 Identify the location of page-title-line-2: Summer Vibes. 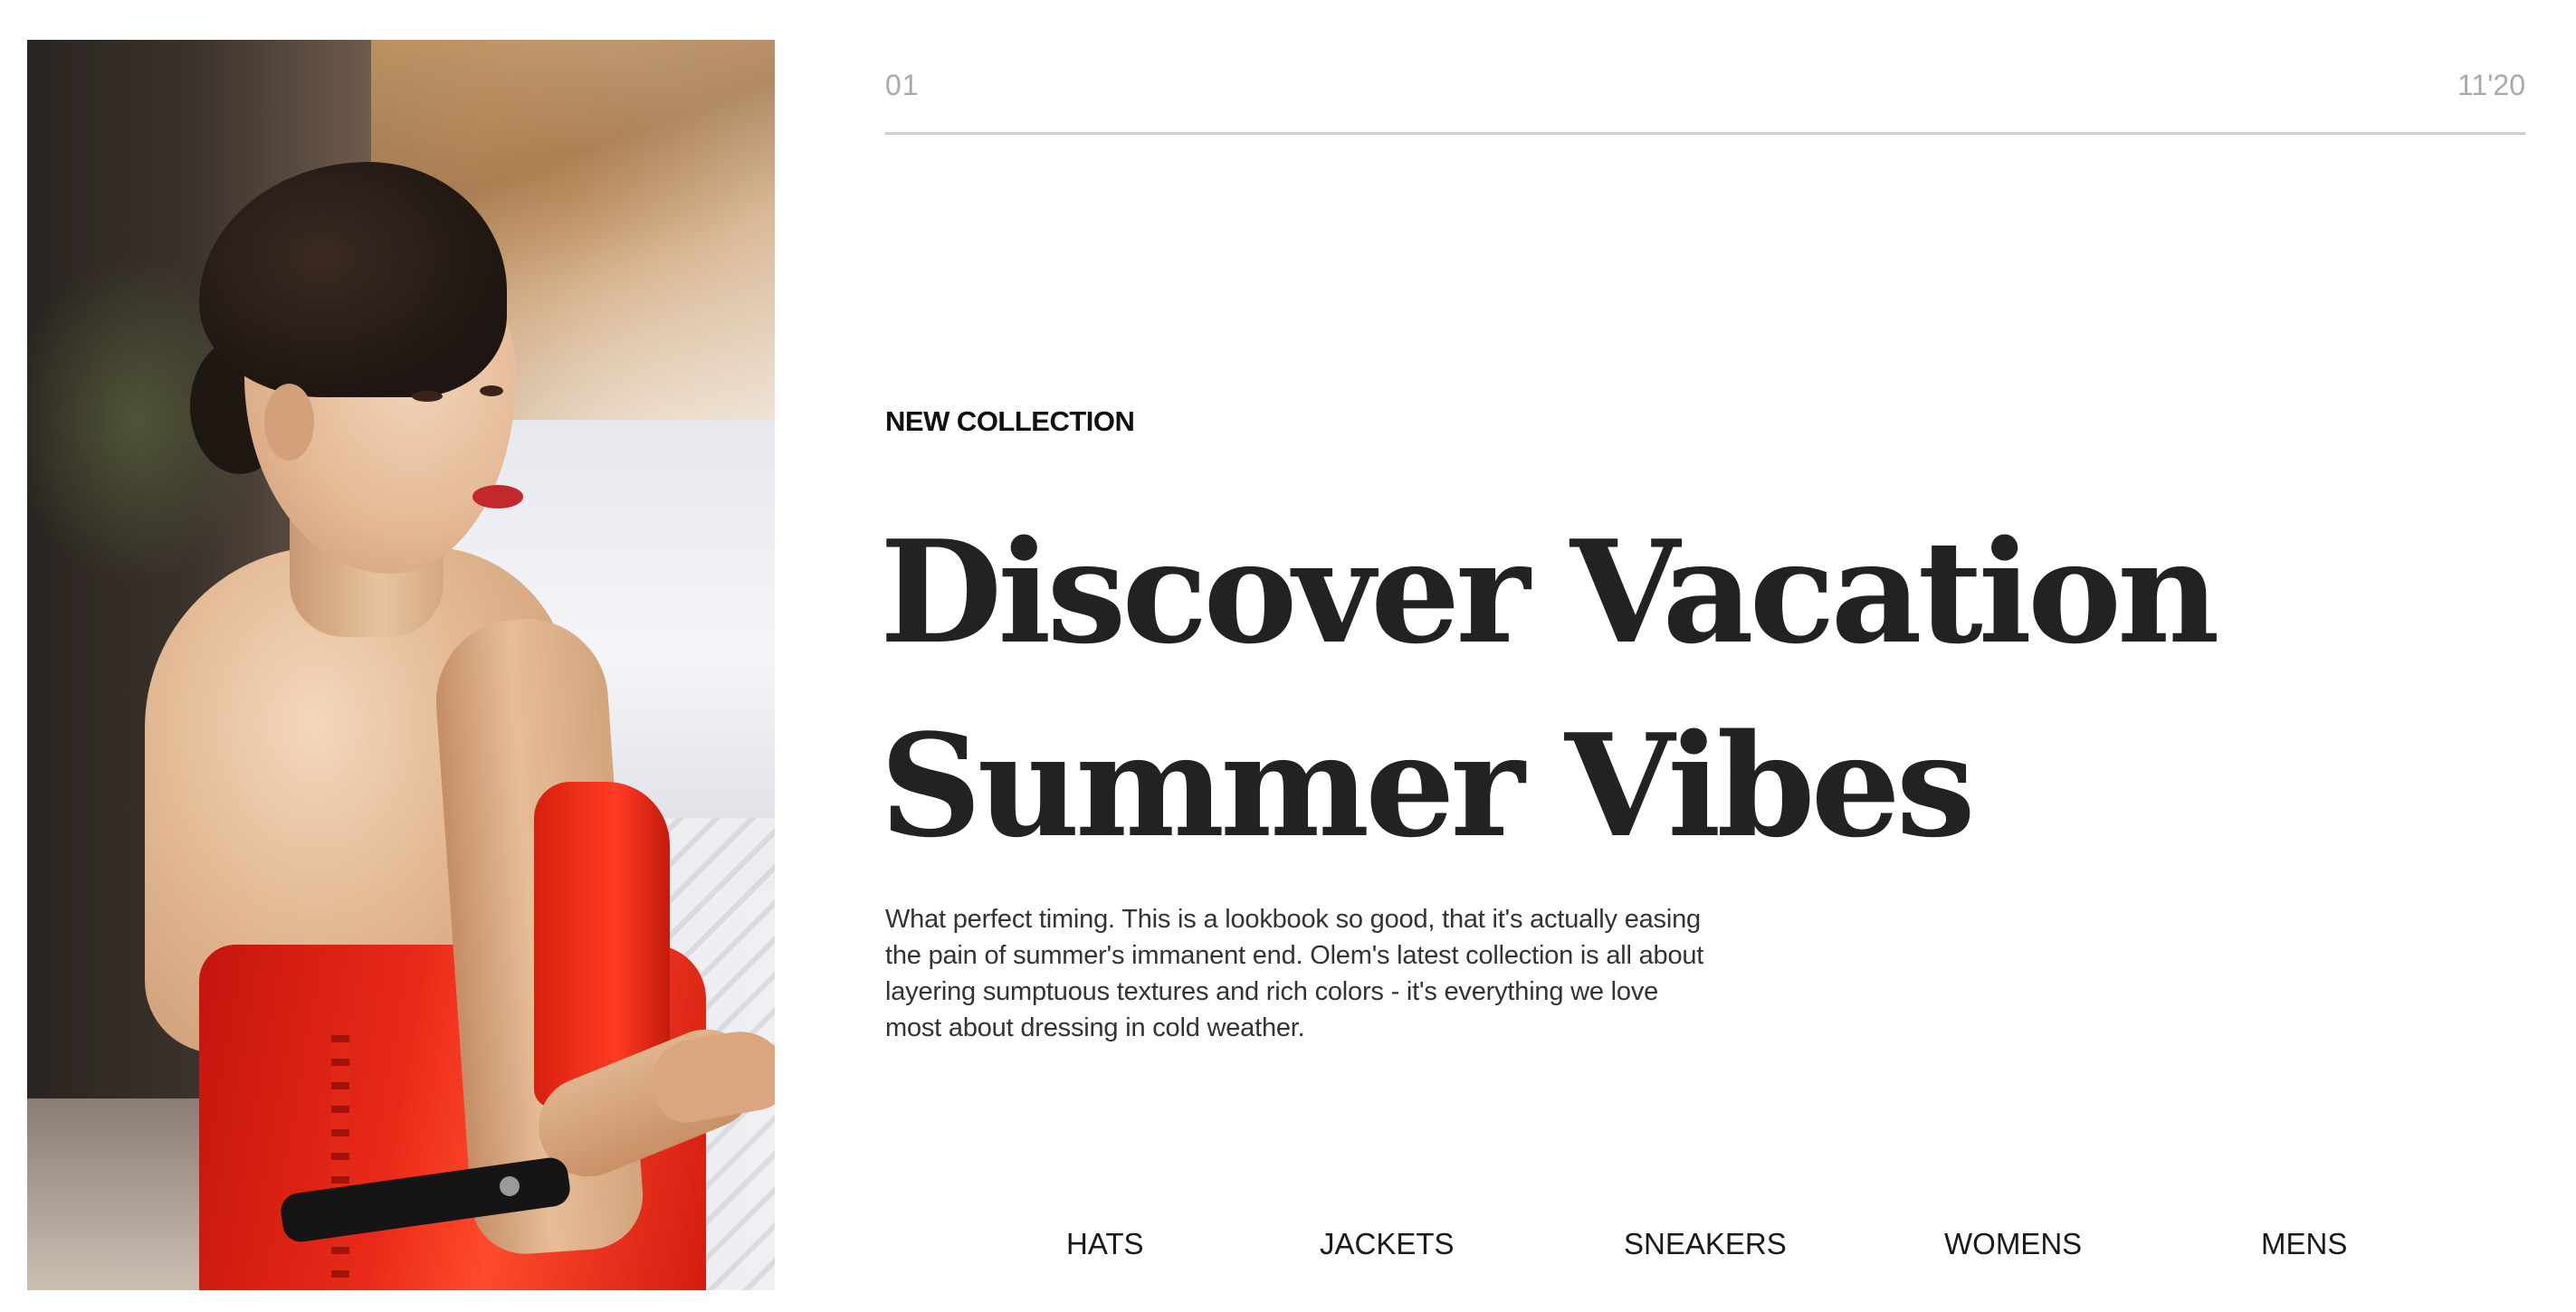
(1428, 786).